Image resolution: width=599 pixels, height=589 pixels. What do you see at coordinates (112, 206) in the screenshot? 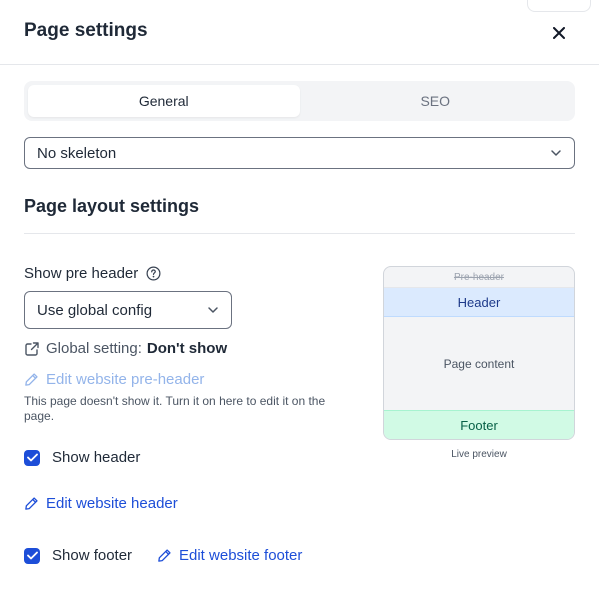
I see `section-title: Page layout settings` at bounding box center [112, 206].